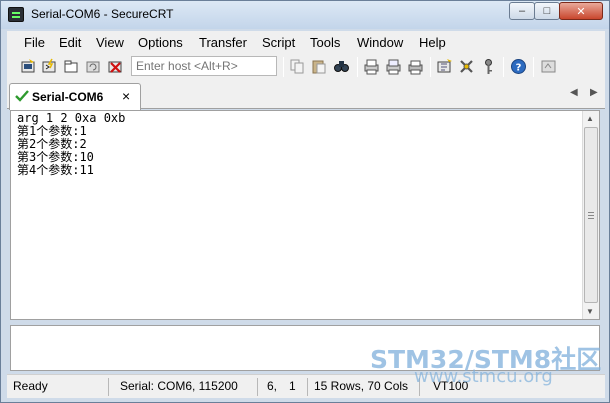  Describe the element at coordinates (70, 42) in the screenshot. I see `menu-edit: Edit` at that location.